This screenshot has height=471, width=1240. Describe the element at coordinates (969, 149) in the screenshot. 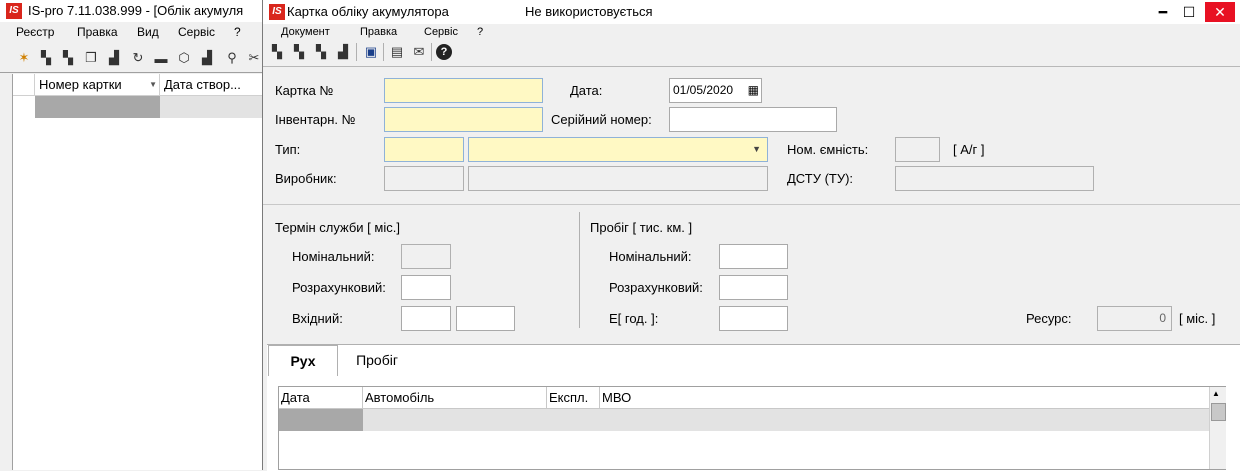

I see `capacity-unit: [ А/г ]` at that location.